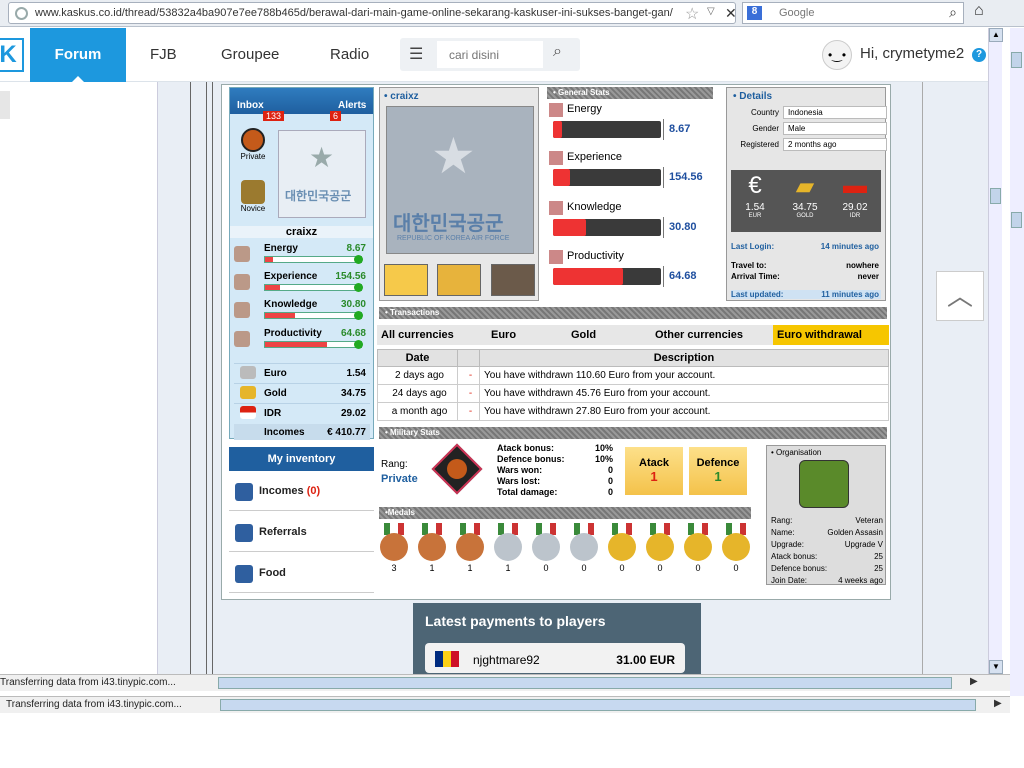 The height and width of the screenshot is (768, 1024). What do you see at coordinates (313, 259) in the screenshot?
I see `stat-bar` at bounding box center [313, 259].